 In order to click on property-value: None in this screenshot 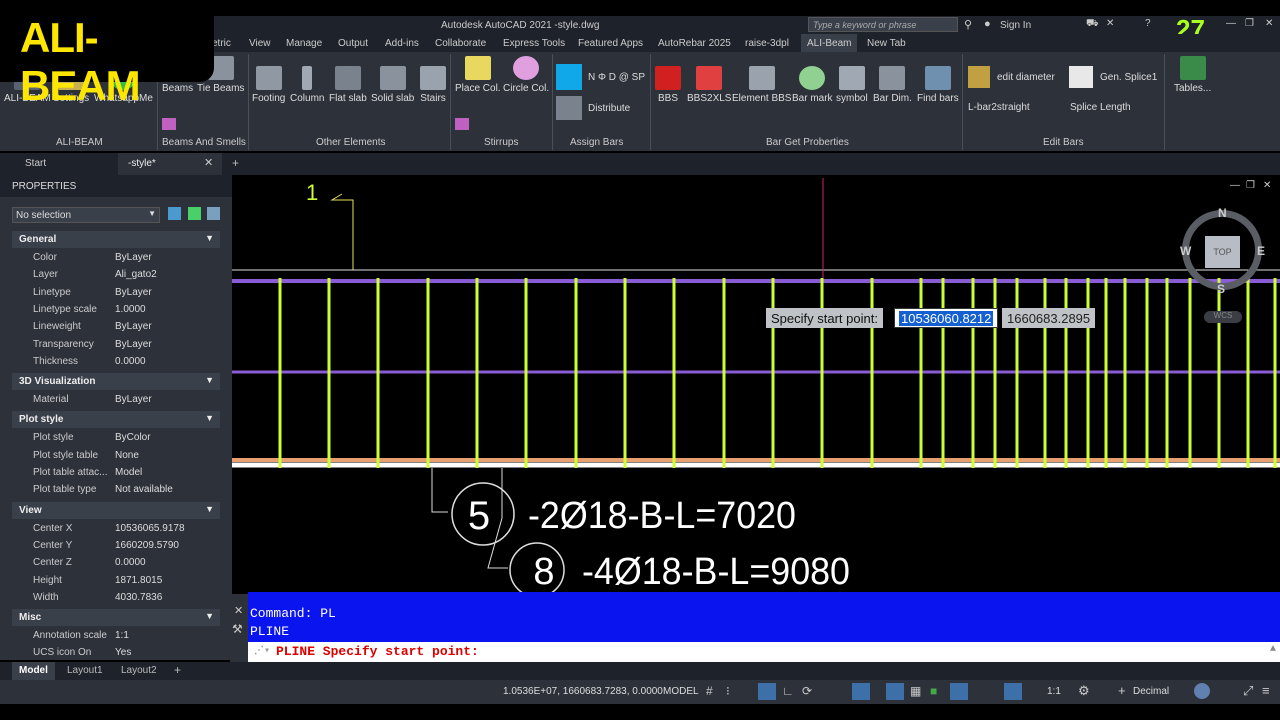, I will do `click(127, 455)`.